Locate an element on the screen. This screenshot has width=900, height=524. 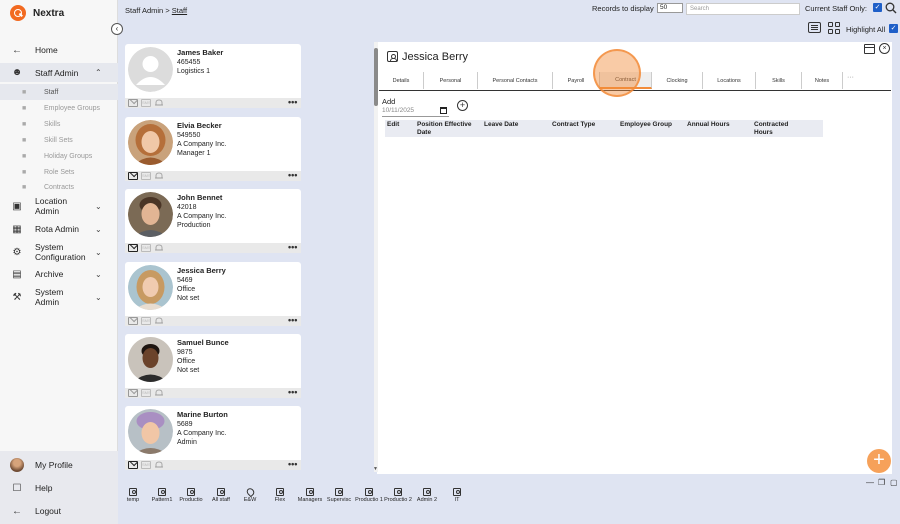
brand: Nextra is located at coordinates (37, 13).